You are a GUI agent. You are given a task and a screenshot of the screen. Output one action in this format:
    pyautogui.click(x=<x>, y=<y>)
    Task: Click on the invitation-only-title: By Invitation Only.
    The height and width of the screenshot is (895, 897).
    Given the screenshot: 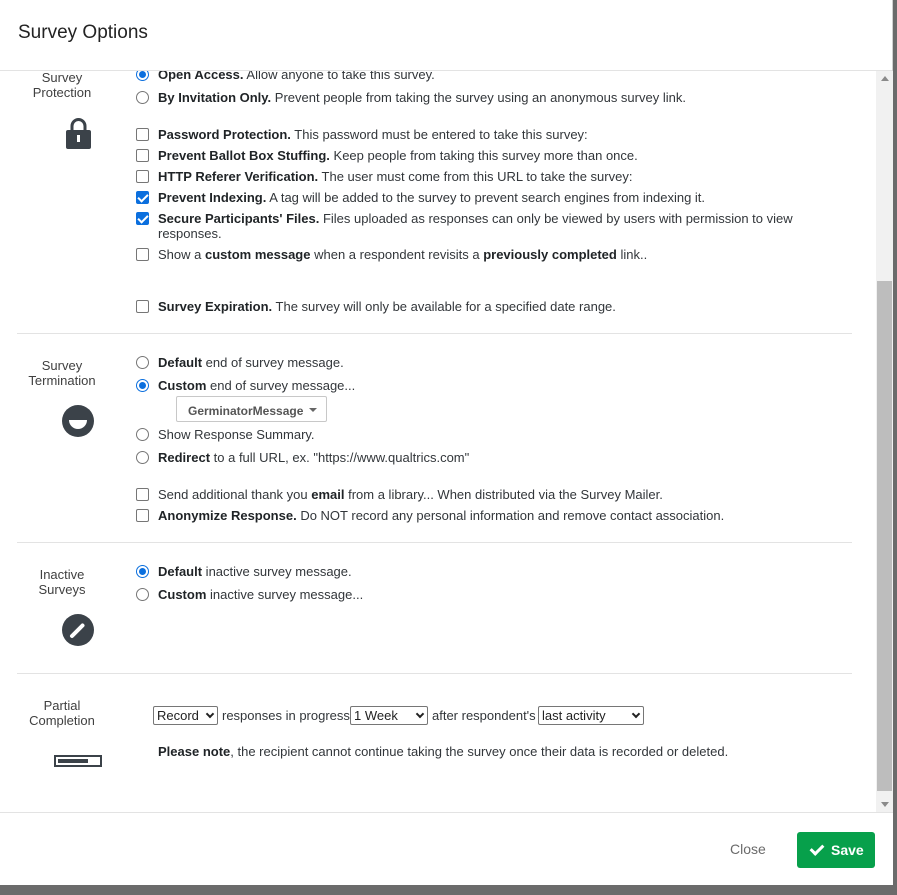 What is the action you would take?
    pyautogui.click(x=215, y=97)
    